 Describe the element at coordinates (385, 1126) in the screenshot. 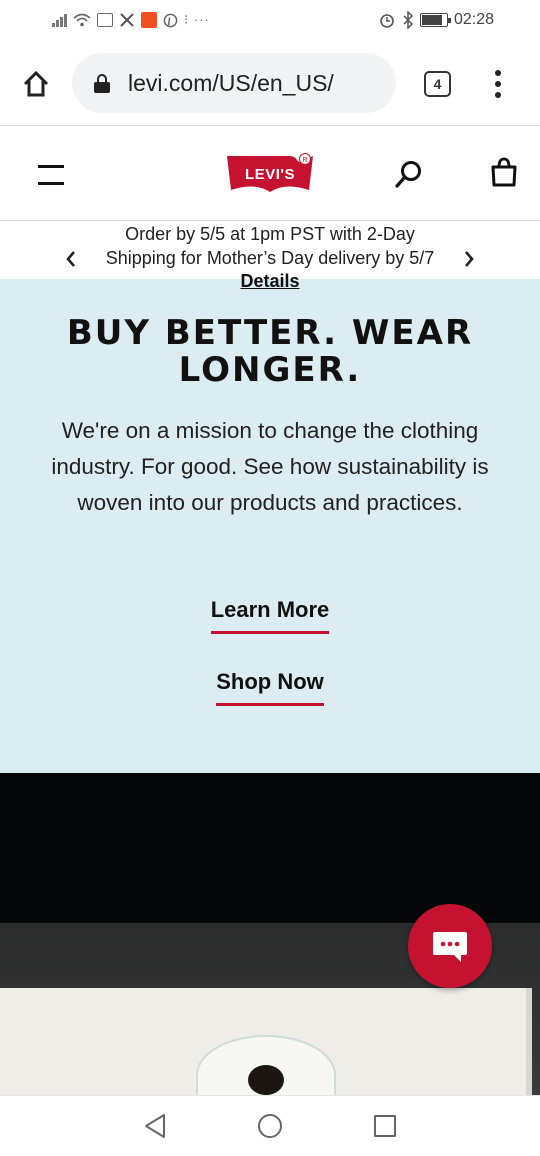

I see `recent-apps-icon` at that location.